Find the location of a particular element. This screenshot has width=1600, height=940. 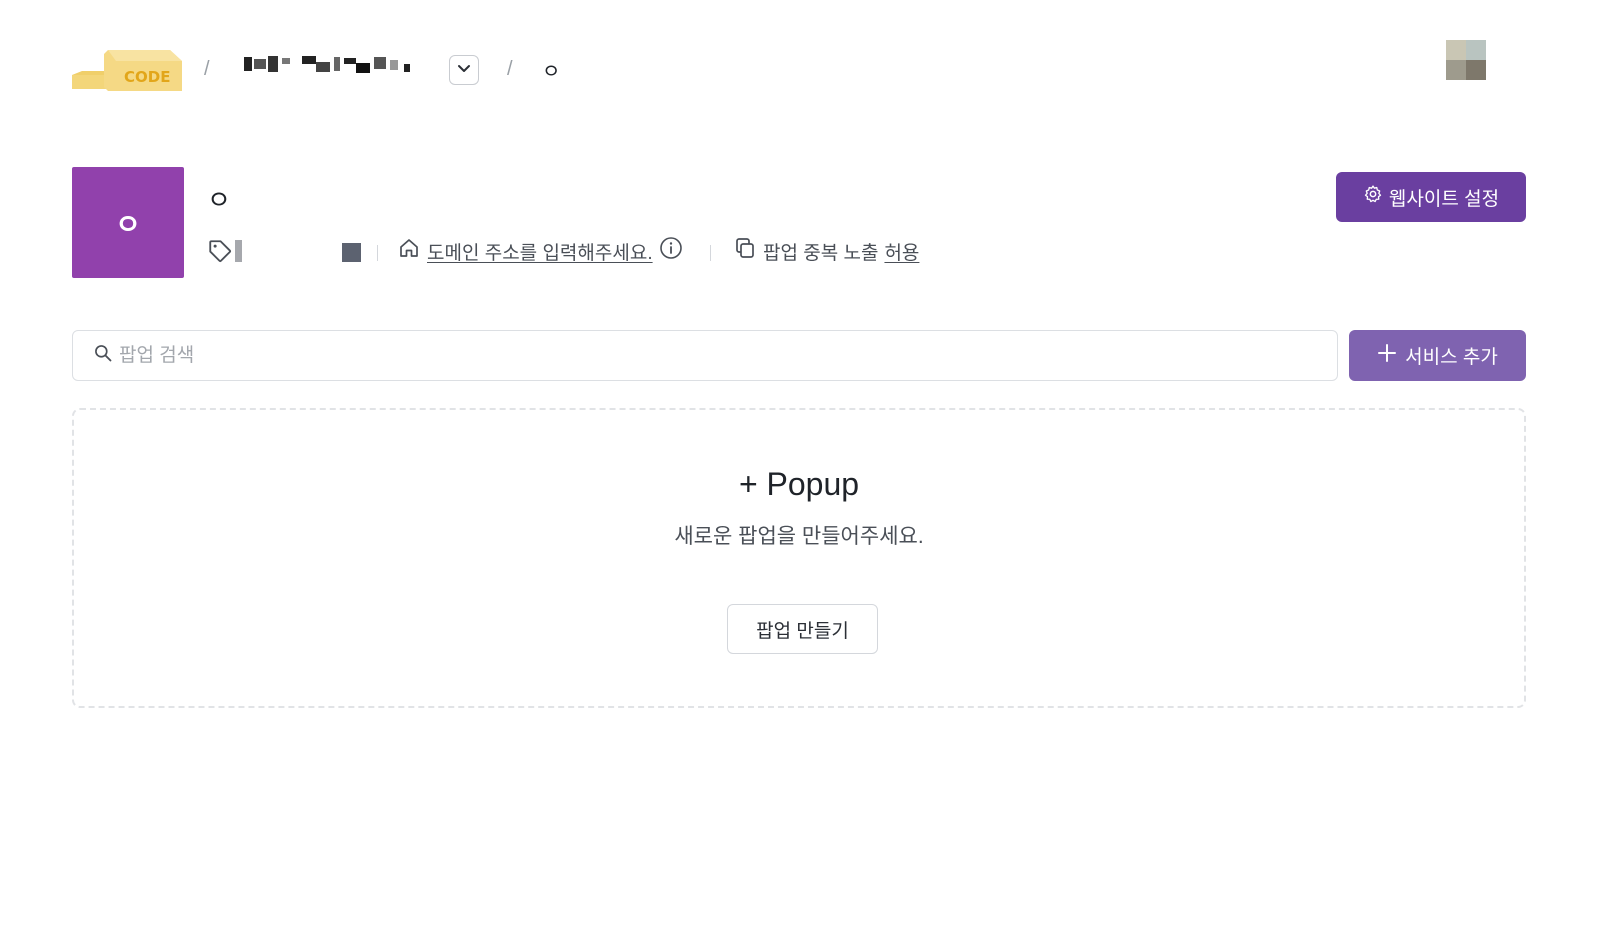

domain-link: 도메인 주소를 입력해주세요. is located at coordinates (540, 251).